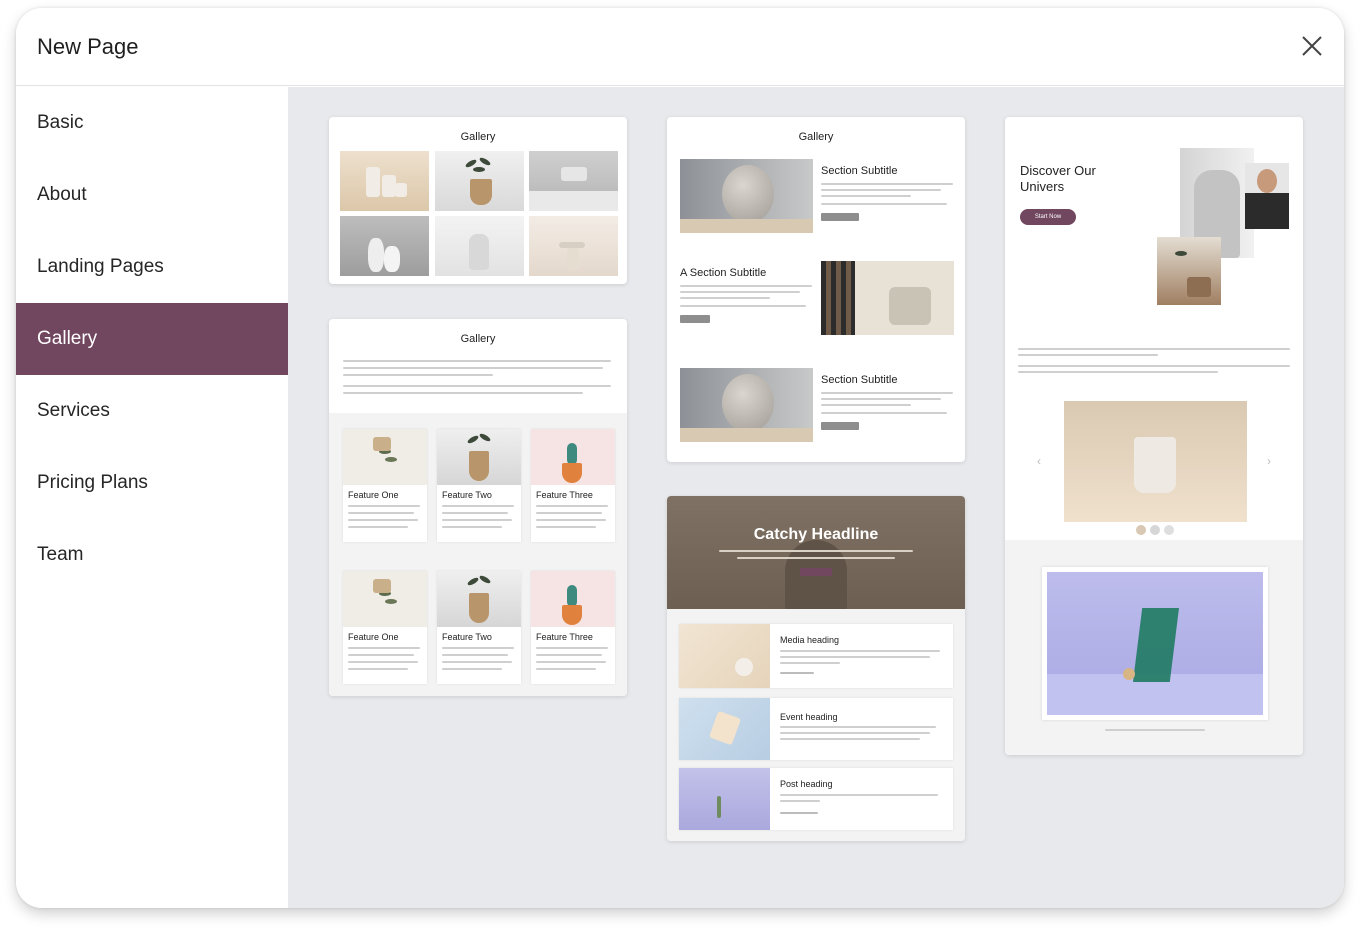  What do you see at coordinates (1155, 461) in the screenshot?
I see `carousel-image` at bounding box center [1155, 461].